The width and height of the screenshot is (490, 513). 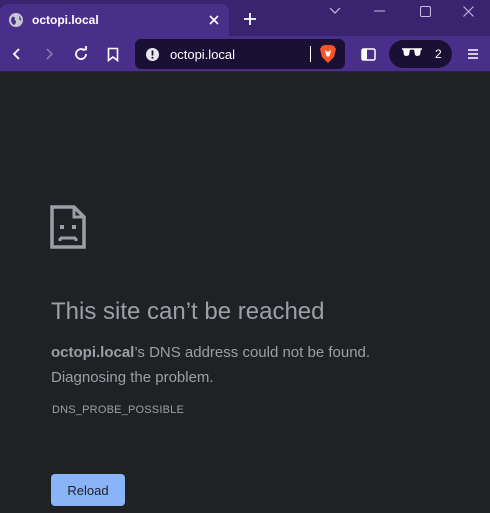 I want to click on new-tab-button, so click(x=250, y=19).